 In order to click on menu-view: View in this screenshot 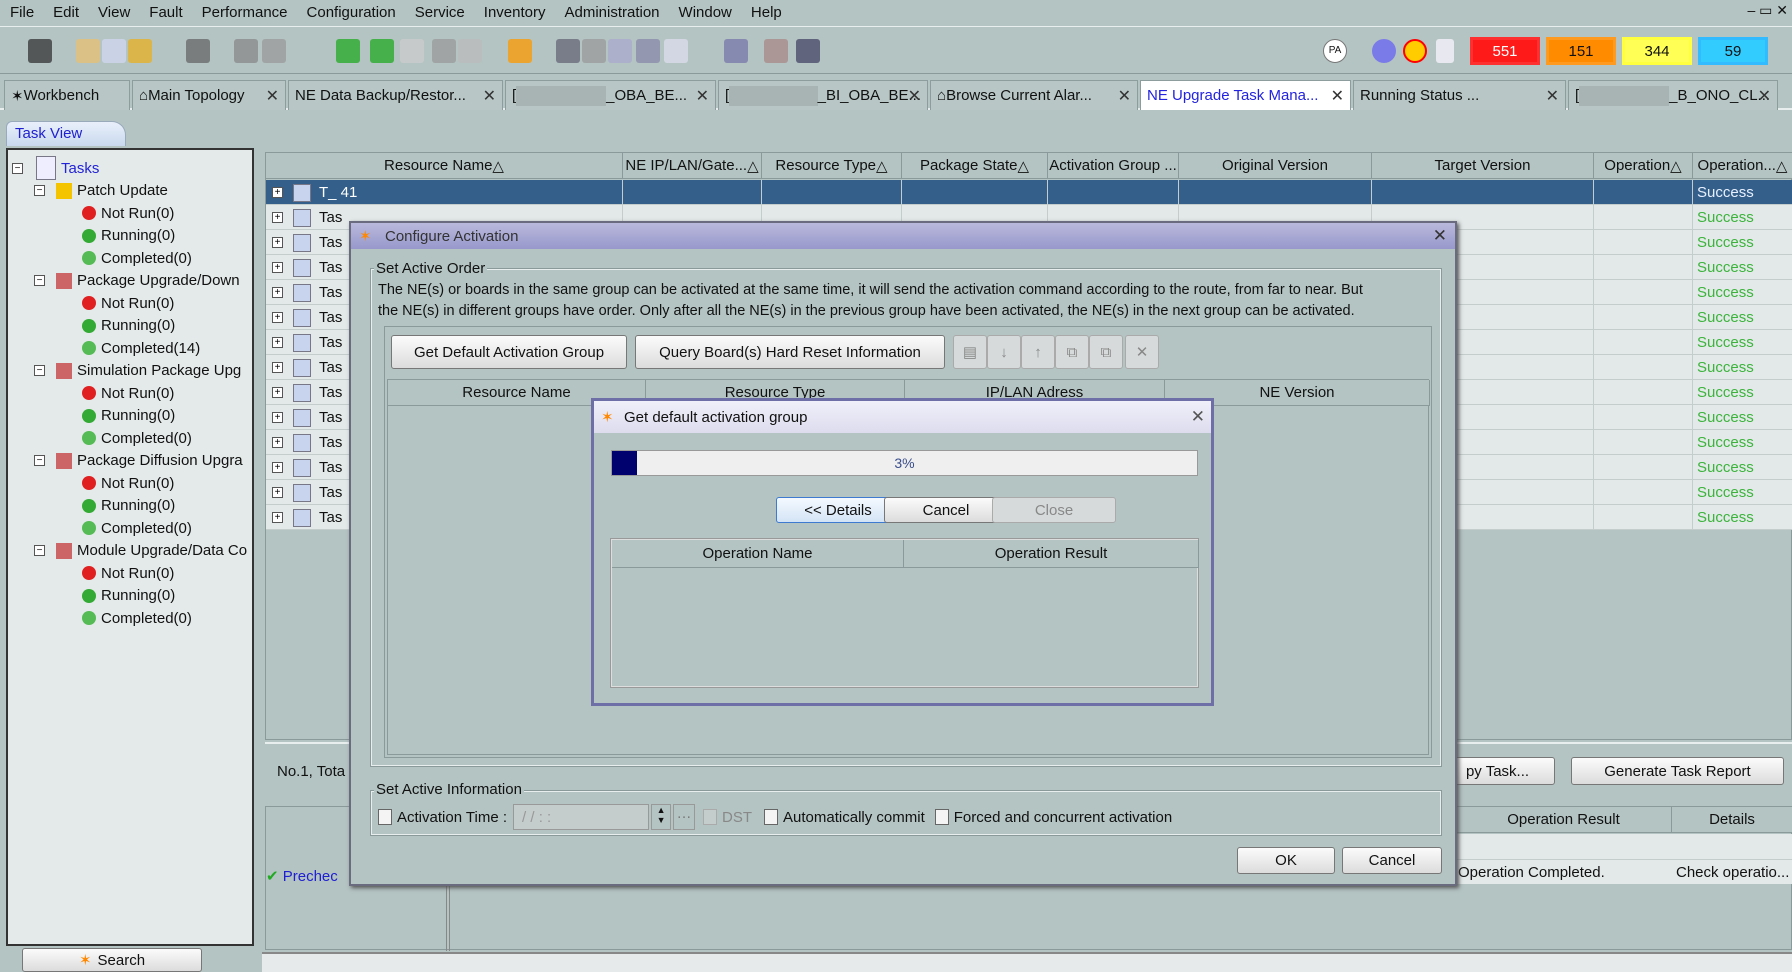, I will do `click(114, 12)`.